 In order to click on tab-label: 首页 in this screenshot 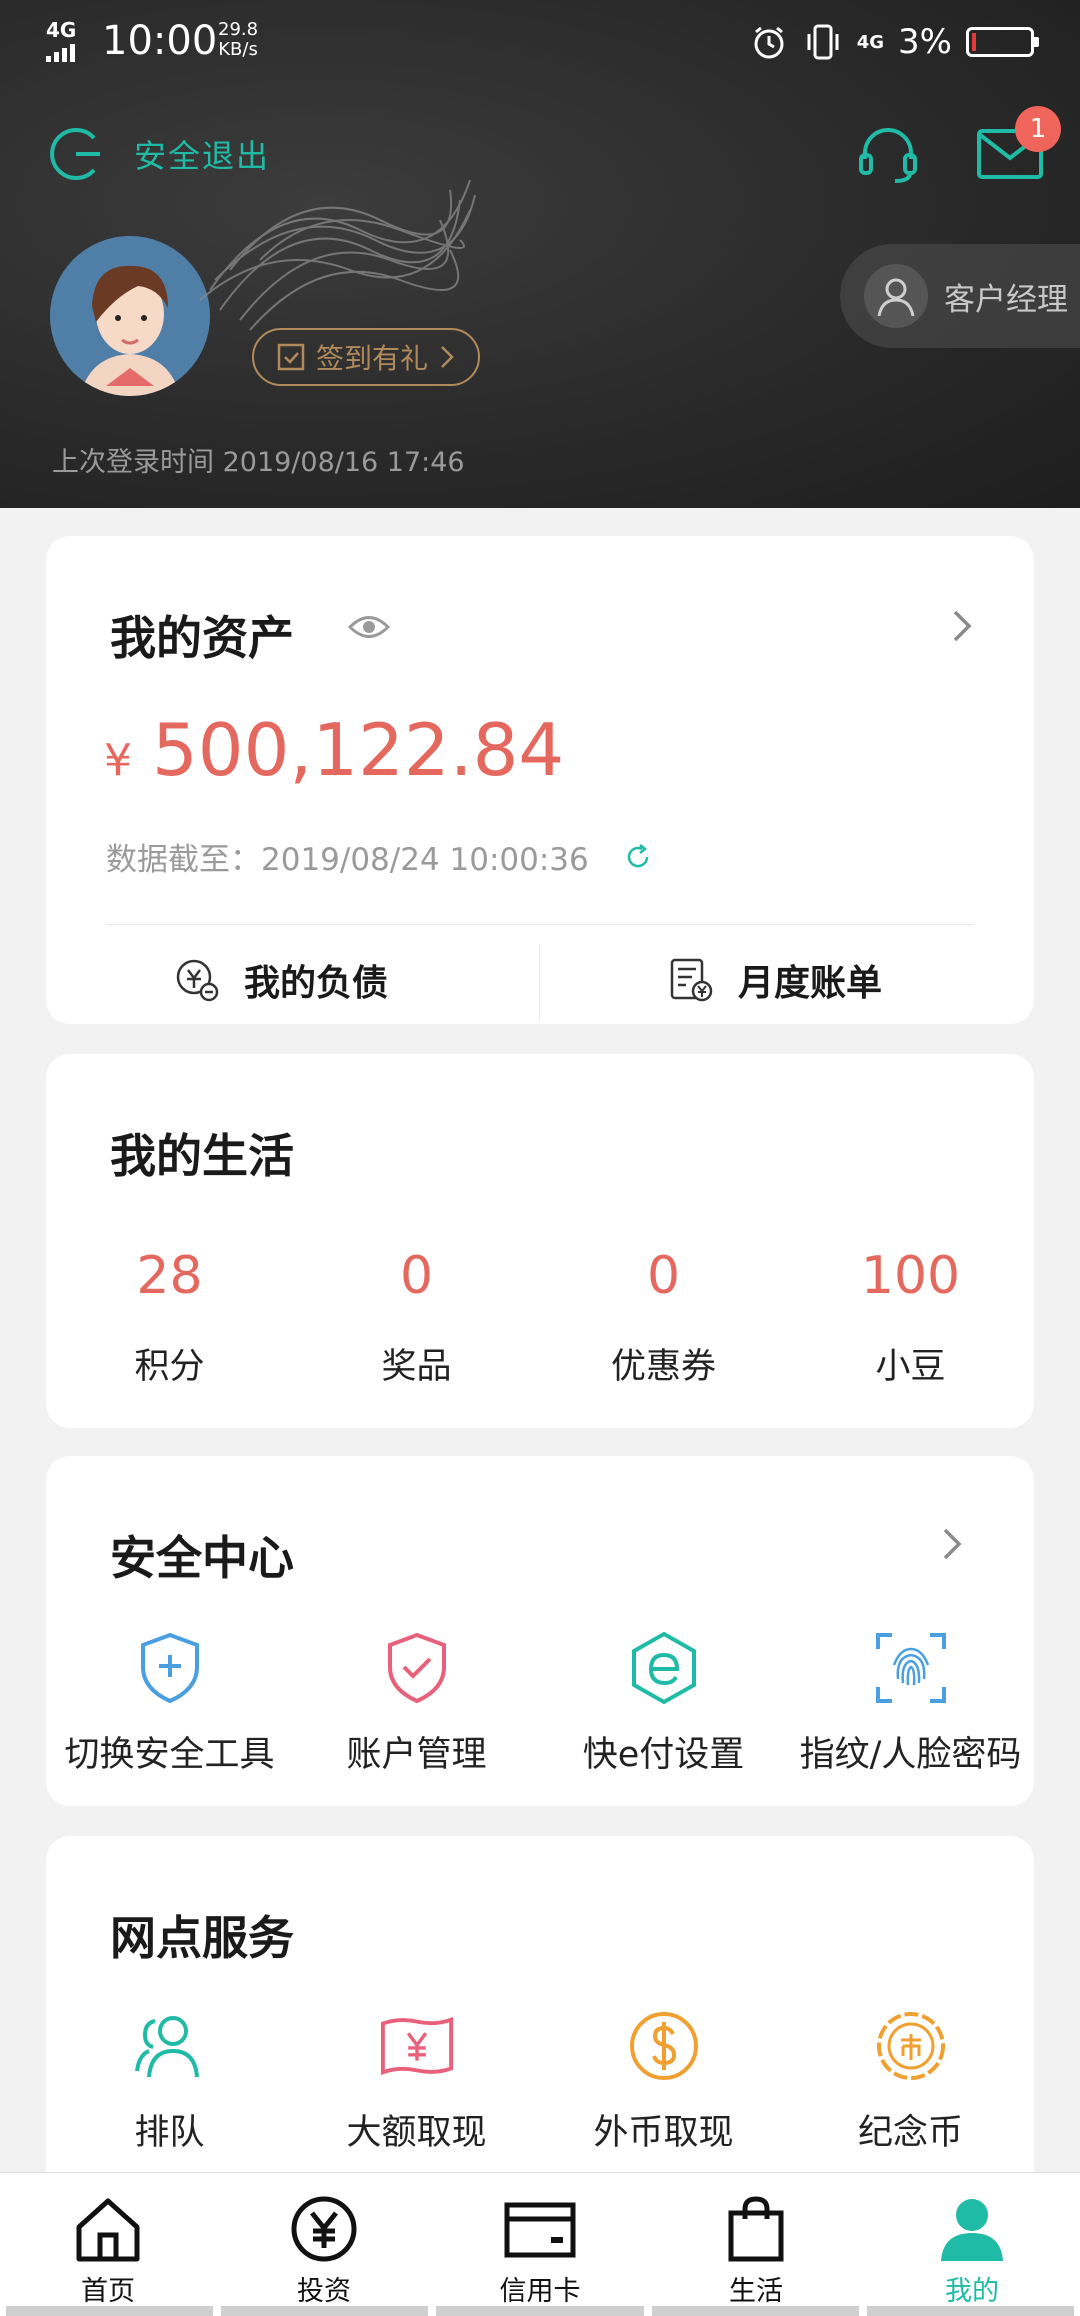, I will do `click(108, 2291)`.